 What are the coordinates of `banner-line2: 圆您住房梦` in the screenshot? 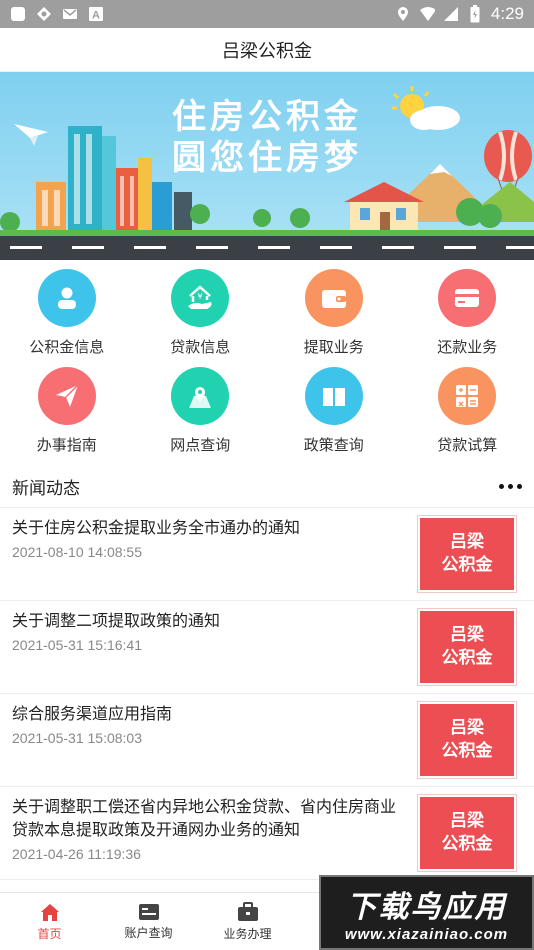 It's located at (267, 158).